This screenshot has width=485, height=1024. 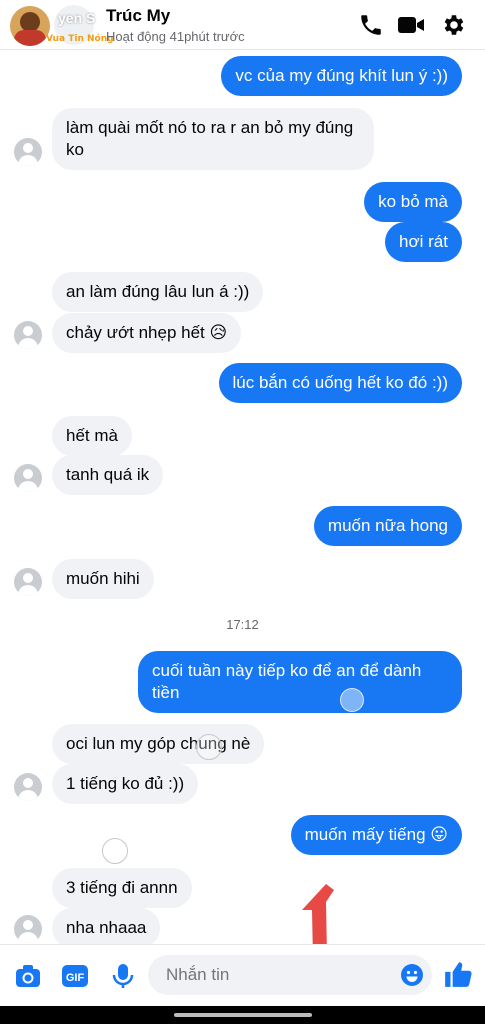 What do you see at coordinates (371, 25) in the screenshot?
I see `phone-icon` at bounding box center [371, 25].